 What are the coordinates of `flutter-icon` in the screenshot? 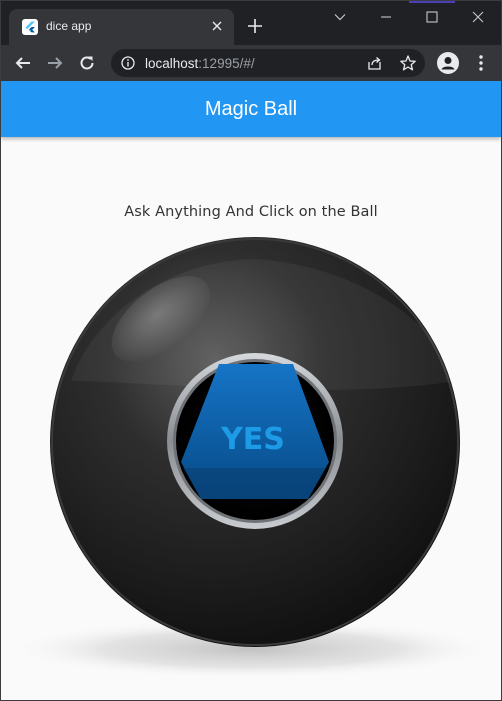 It's located at (30, 27).